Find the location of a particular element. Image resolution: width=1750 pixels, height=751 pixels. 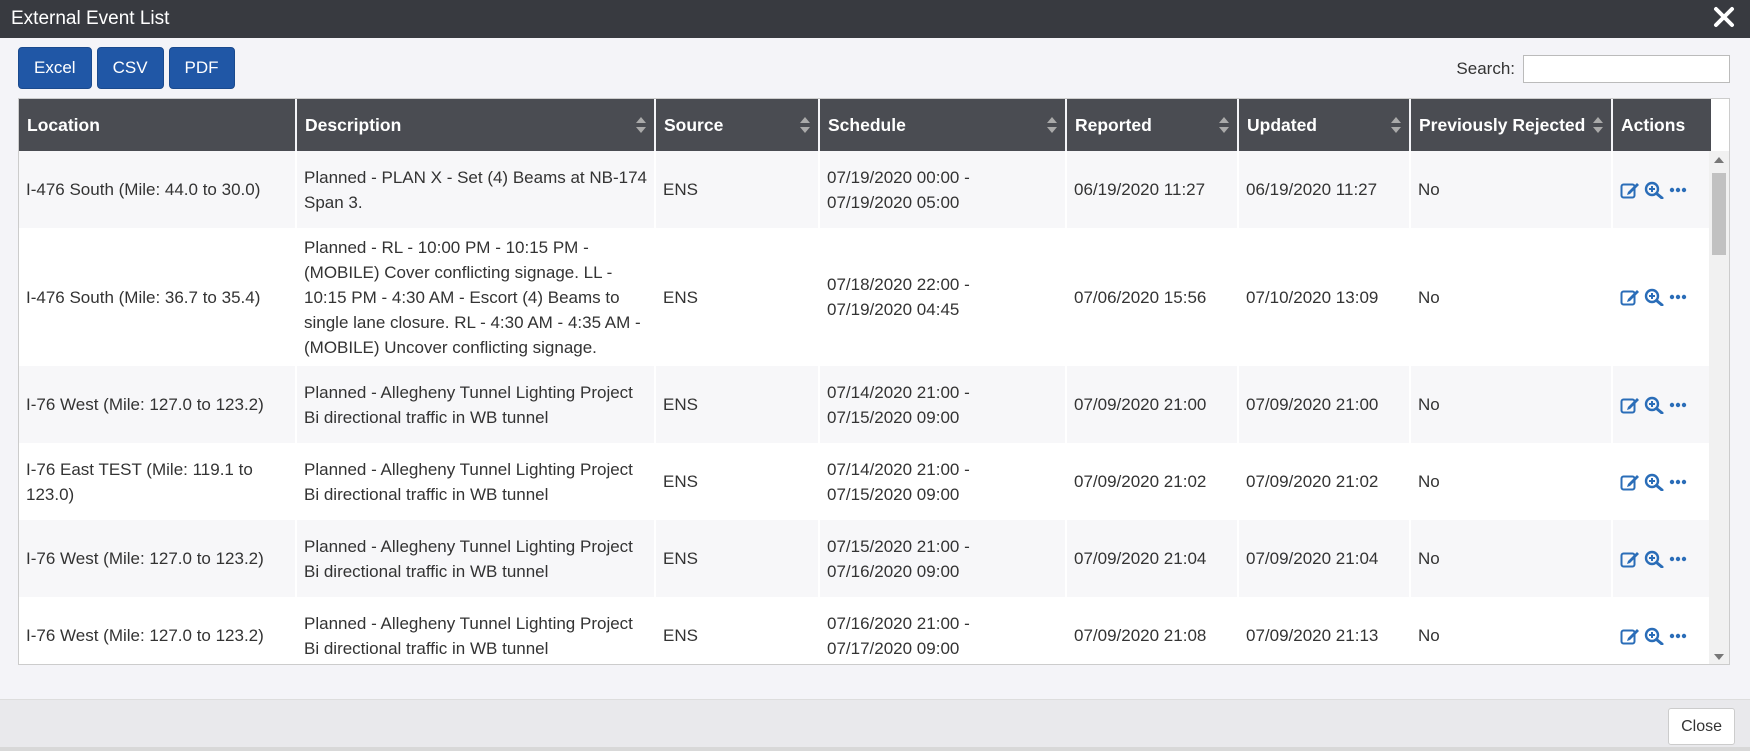

column-header-updated: Updated is located at coordinates (1324, 125).